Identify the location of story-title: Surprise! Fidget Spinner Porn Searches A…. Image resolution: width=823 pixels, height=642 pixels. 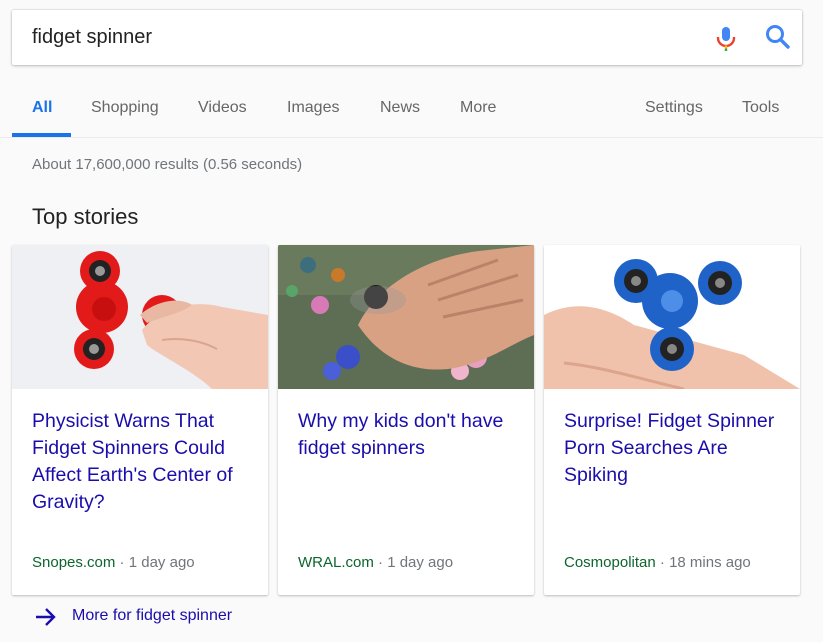
(675, 448).